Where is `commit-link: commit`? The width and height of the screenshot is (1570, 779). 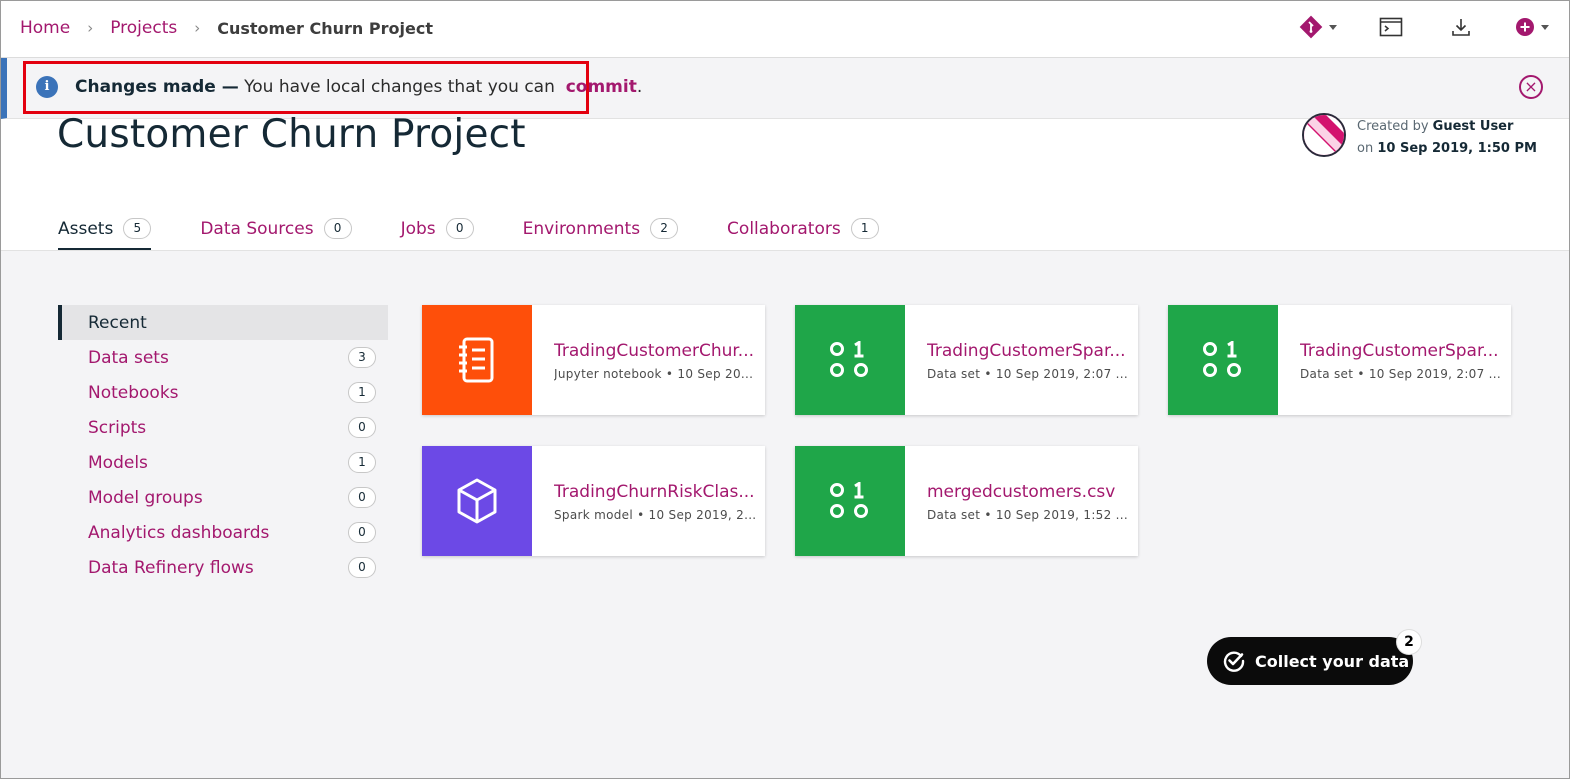
commit-link: commit is located at coordinates (601, 87).